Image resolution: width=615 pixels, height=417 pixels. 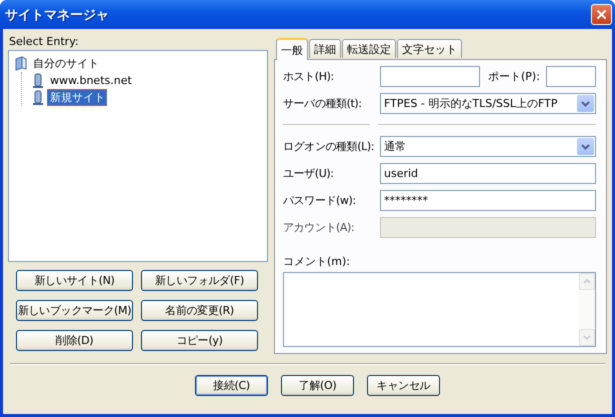 I want to click on action-button: 削除(D), so click(x=74, y=340).